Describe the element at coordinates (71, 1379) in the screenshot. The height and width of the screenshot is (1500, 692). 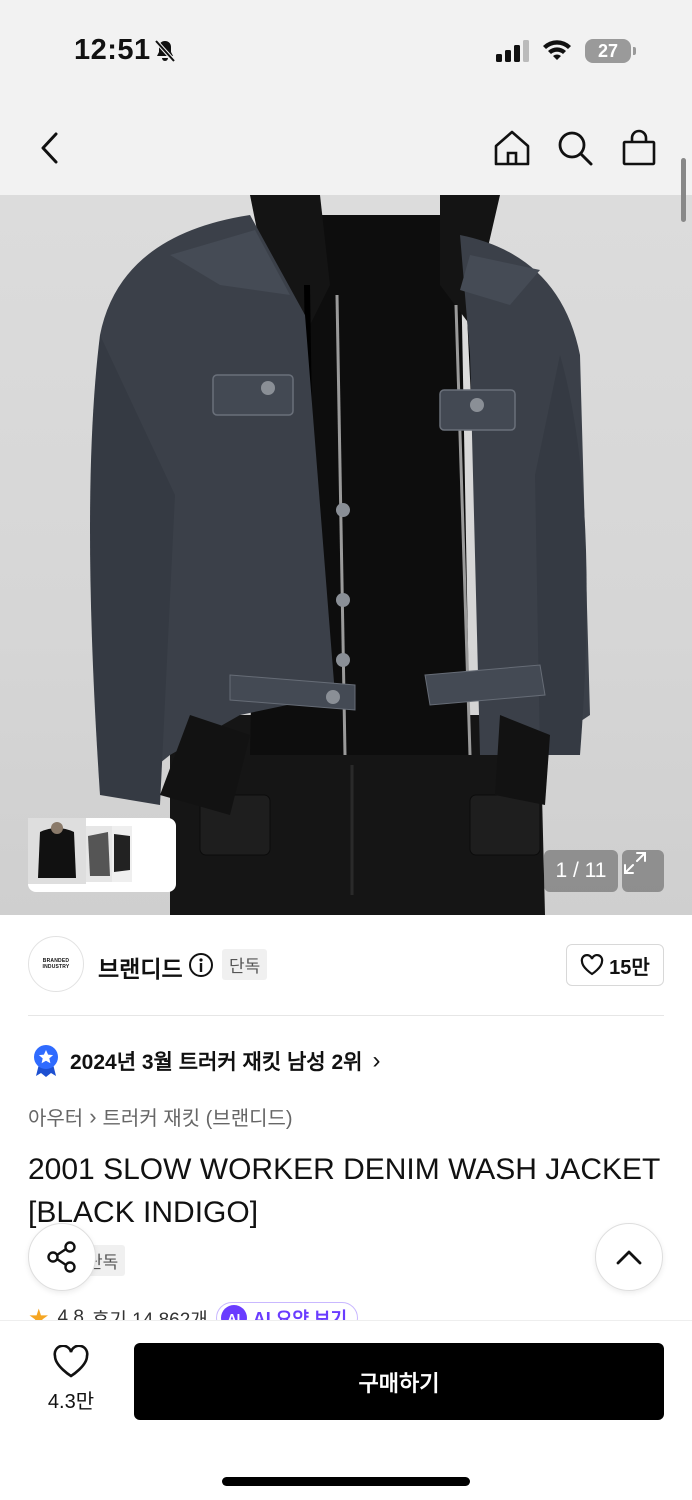
I see `wishlist-button: 4.3만` at that location.